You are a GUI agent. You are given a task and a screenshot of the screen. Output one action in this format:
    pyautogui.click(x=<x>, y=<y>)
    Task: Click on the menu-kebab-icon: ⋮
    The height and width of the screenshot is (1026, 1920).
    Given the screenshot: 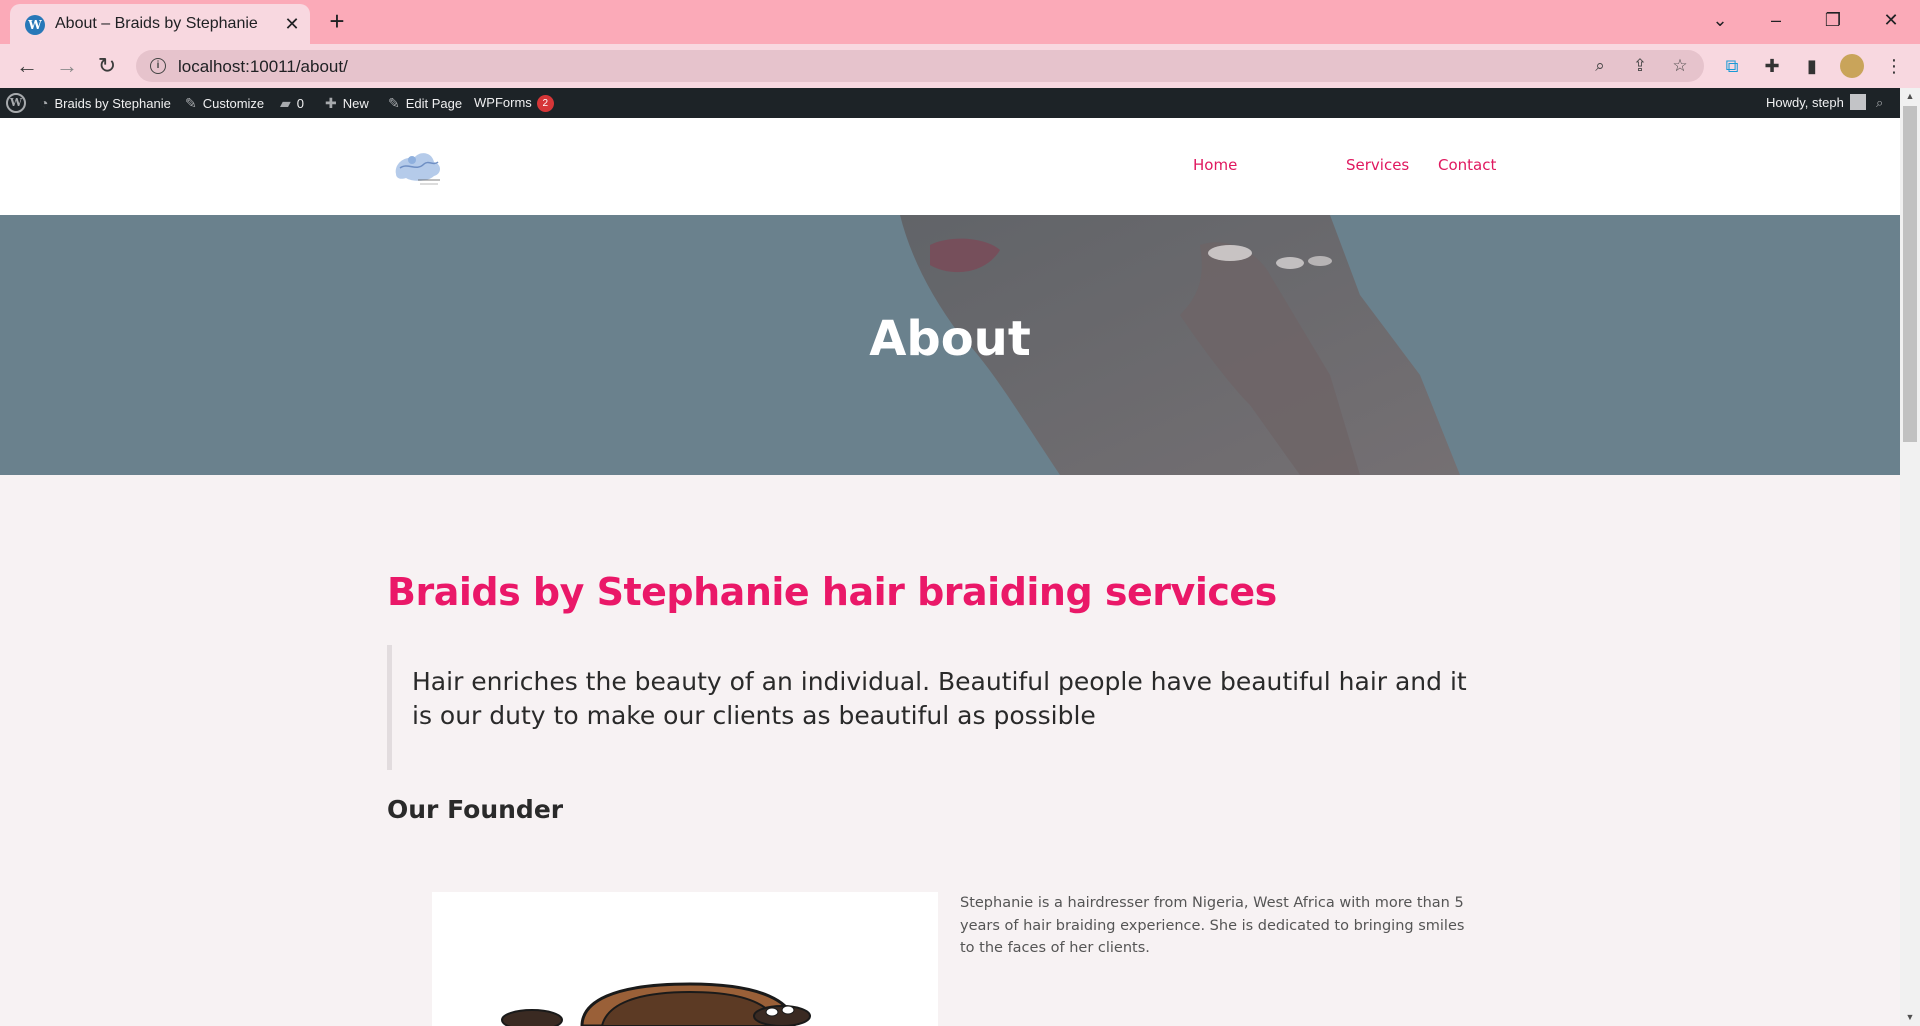 What is the action you would take?
    pyautogui.click(x=1894, y=66)
    